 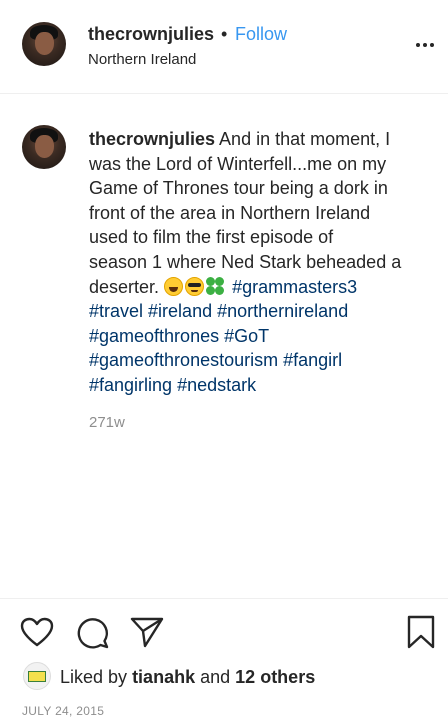 I want to click on bookmark-icon, so click(x=421, y=632).